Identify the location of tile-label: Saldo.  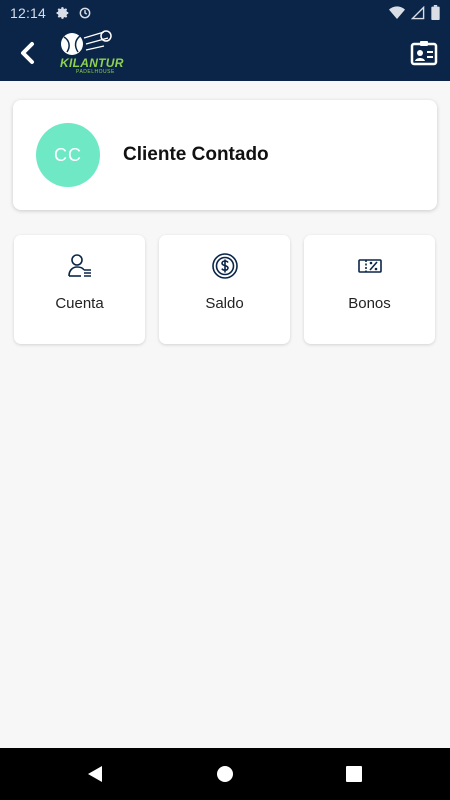
(224, 303).